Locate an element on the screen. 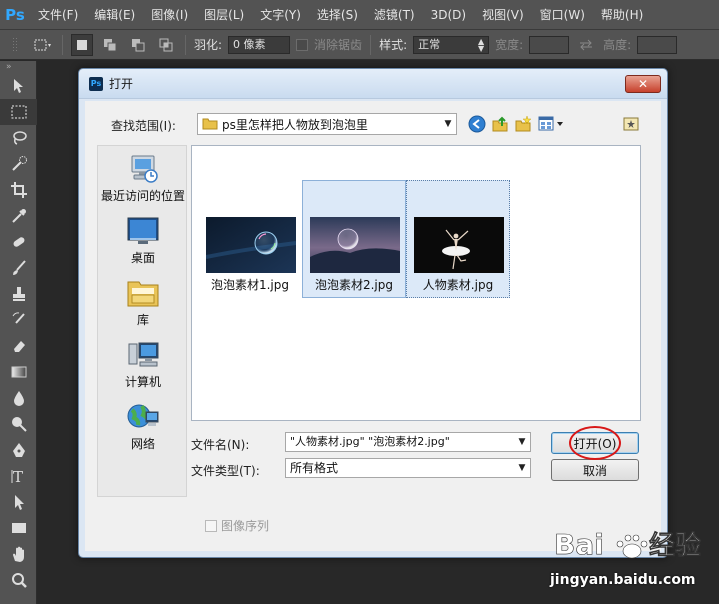  menu-select: 选择(S) is located at coordinates (337, 15).